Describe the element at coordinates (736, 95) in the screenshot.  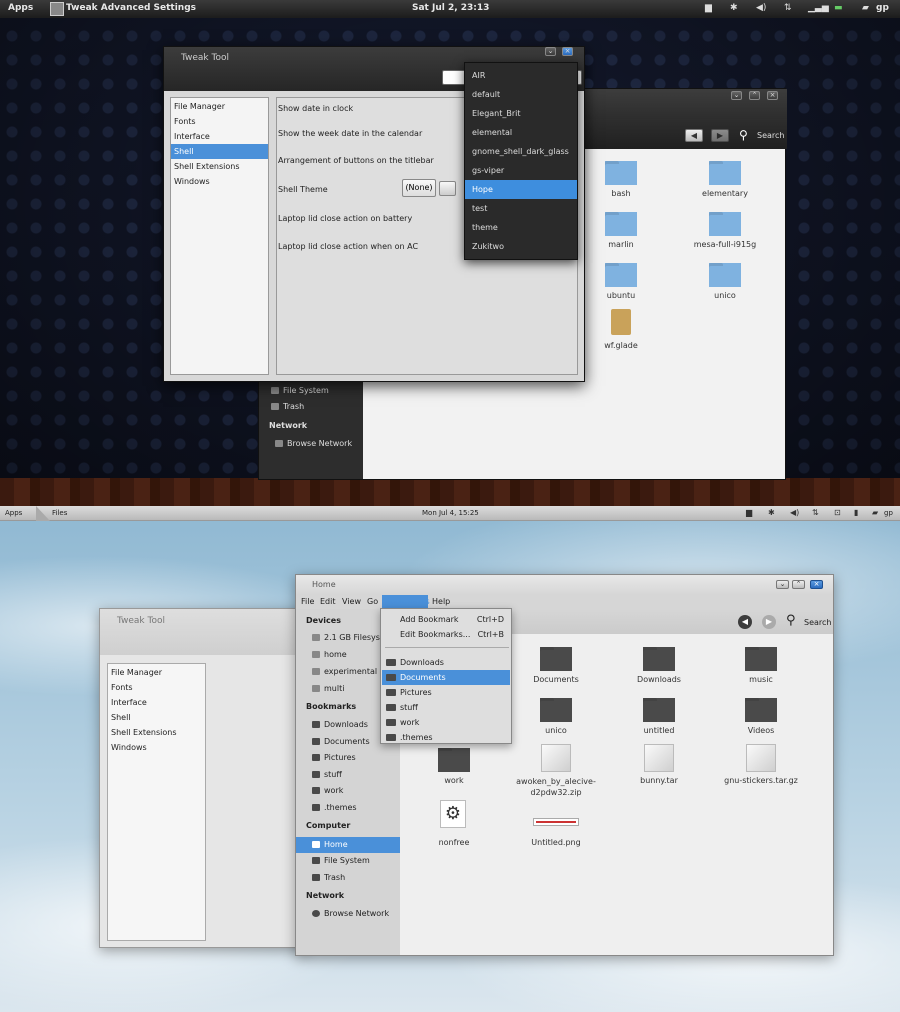
I see `minimize-button: ⌄` at that location.